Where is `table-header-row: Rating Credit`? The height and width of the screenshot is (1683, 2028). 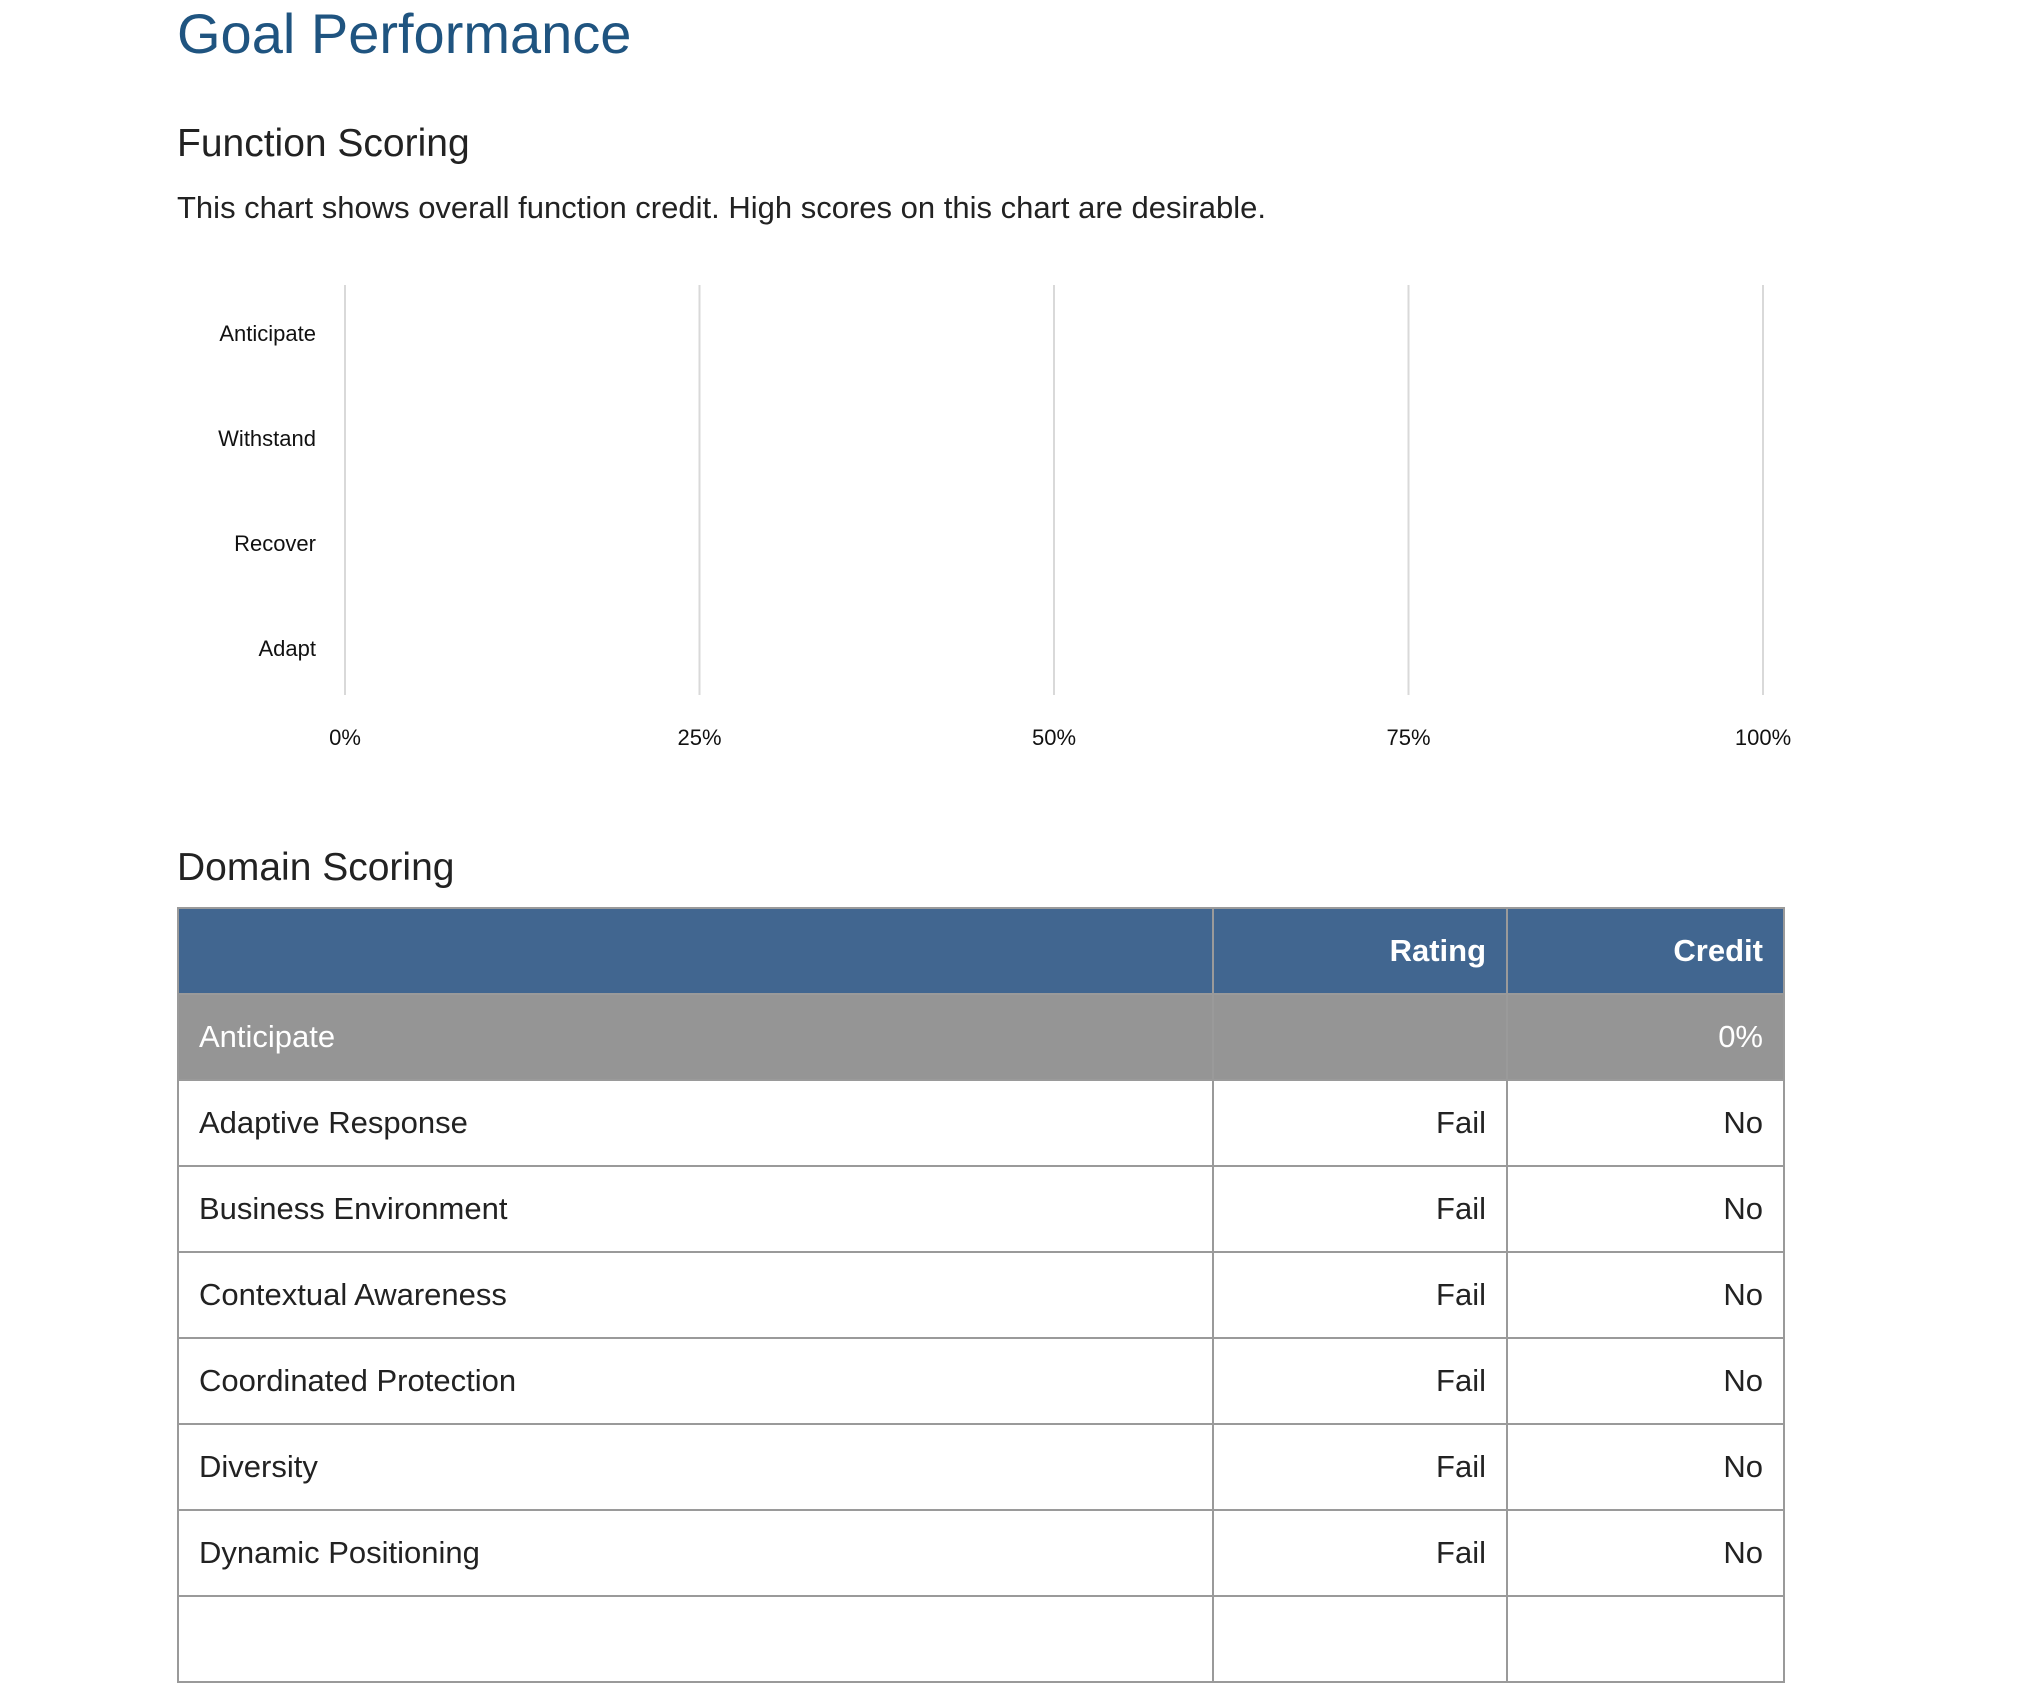 table-header-row: Rating Credit is located at coordinates (981, 951).